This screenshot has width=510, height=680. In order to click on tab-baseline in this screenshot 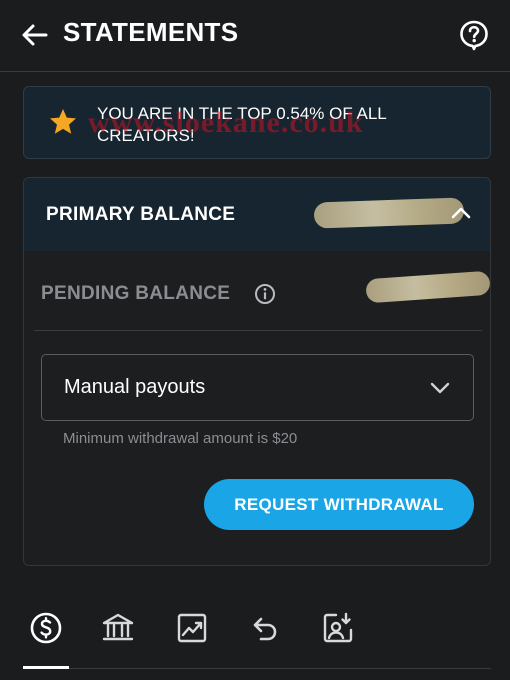, I will do `click(257, 668)`.